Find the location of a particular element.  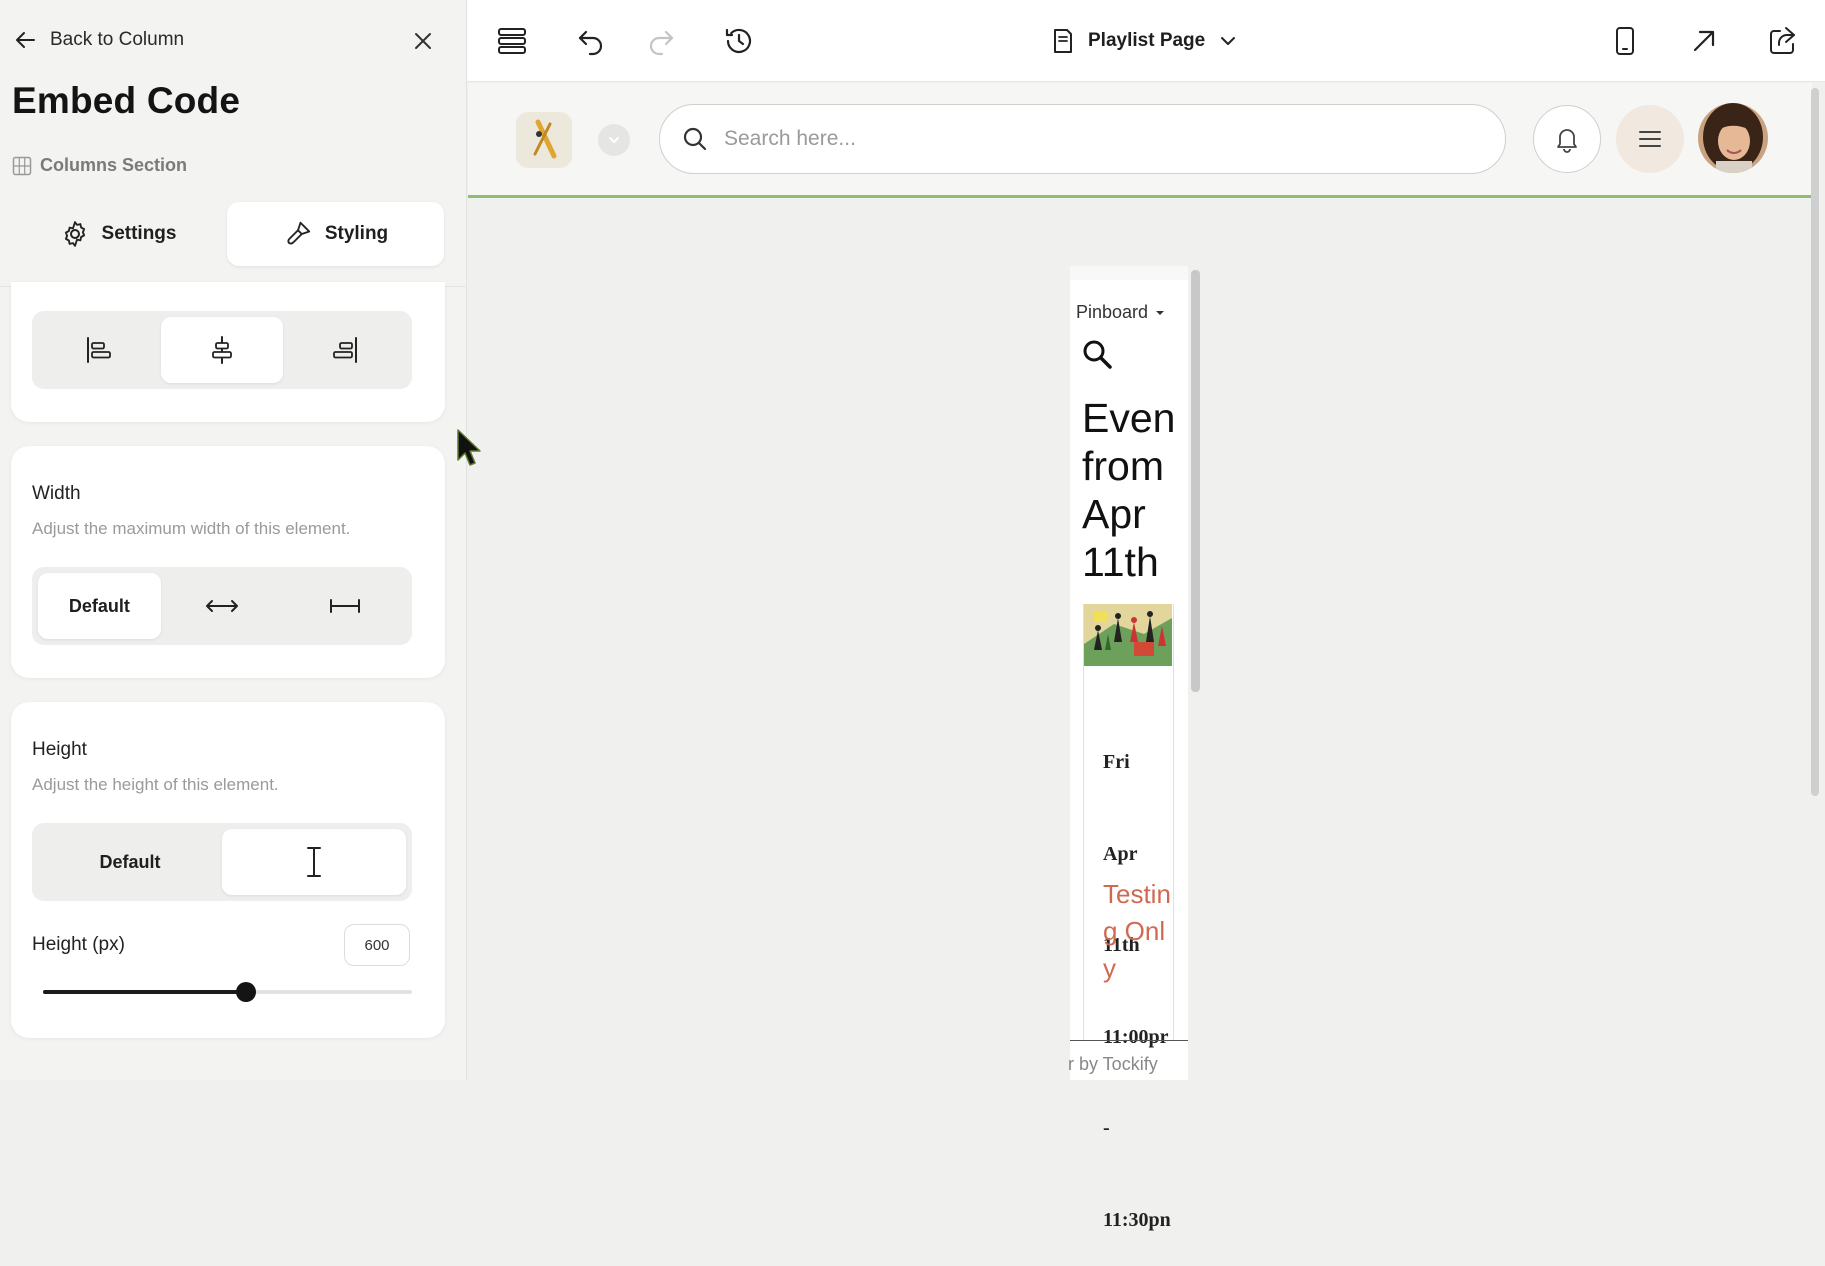

layers-button is located at coordinates (512, 41).